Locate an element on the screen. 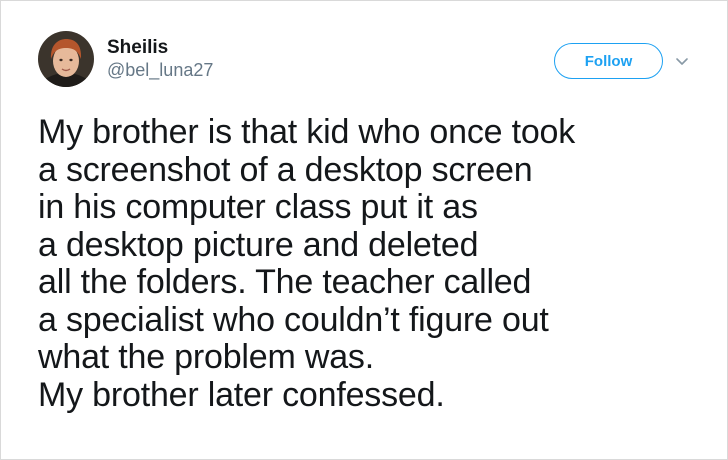 The width and height of the screenshot is (728, 460). tweet-line: a screenshot of a desktop screen is located at coordinates (285, 169).